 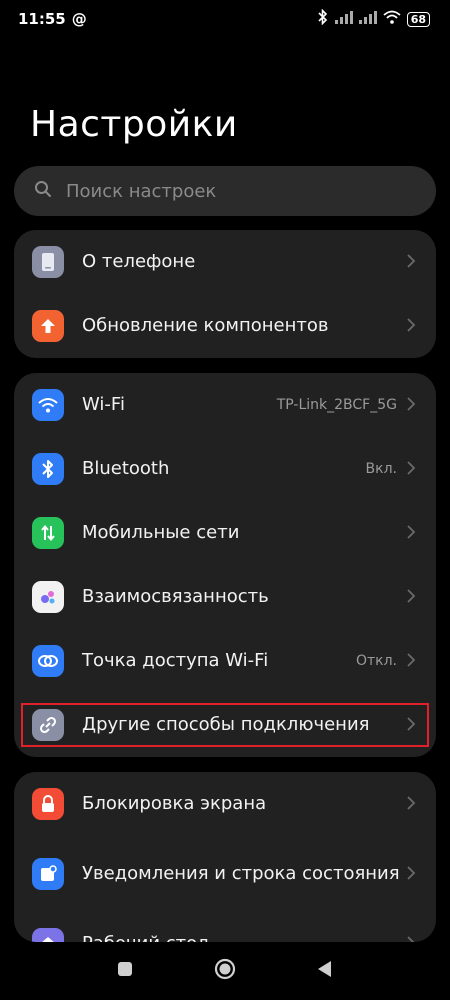 What do you see at coordinates (79, 19) in the screenshot?
I see `at-symbol: @` at bounding box center [79, 19].